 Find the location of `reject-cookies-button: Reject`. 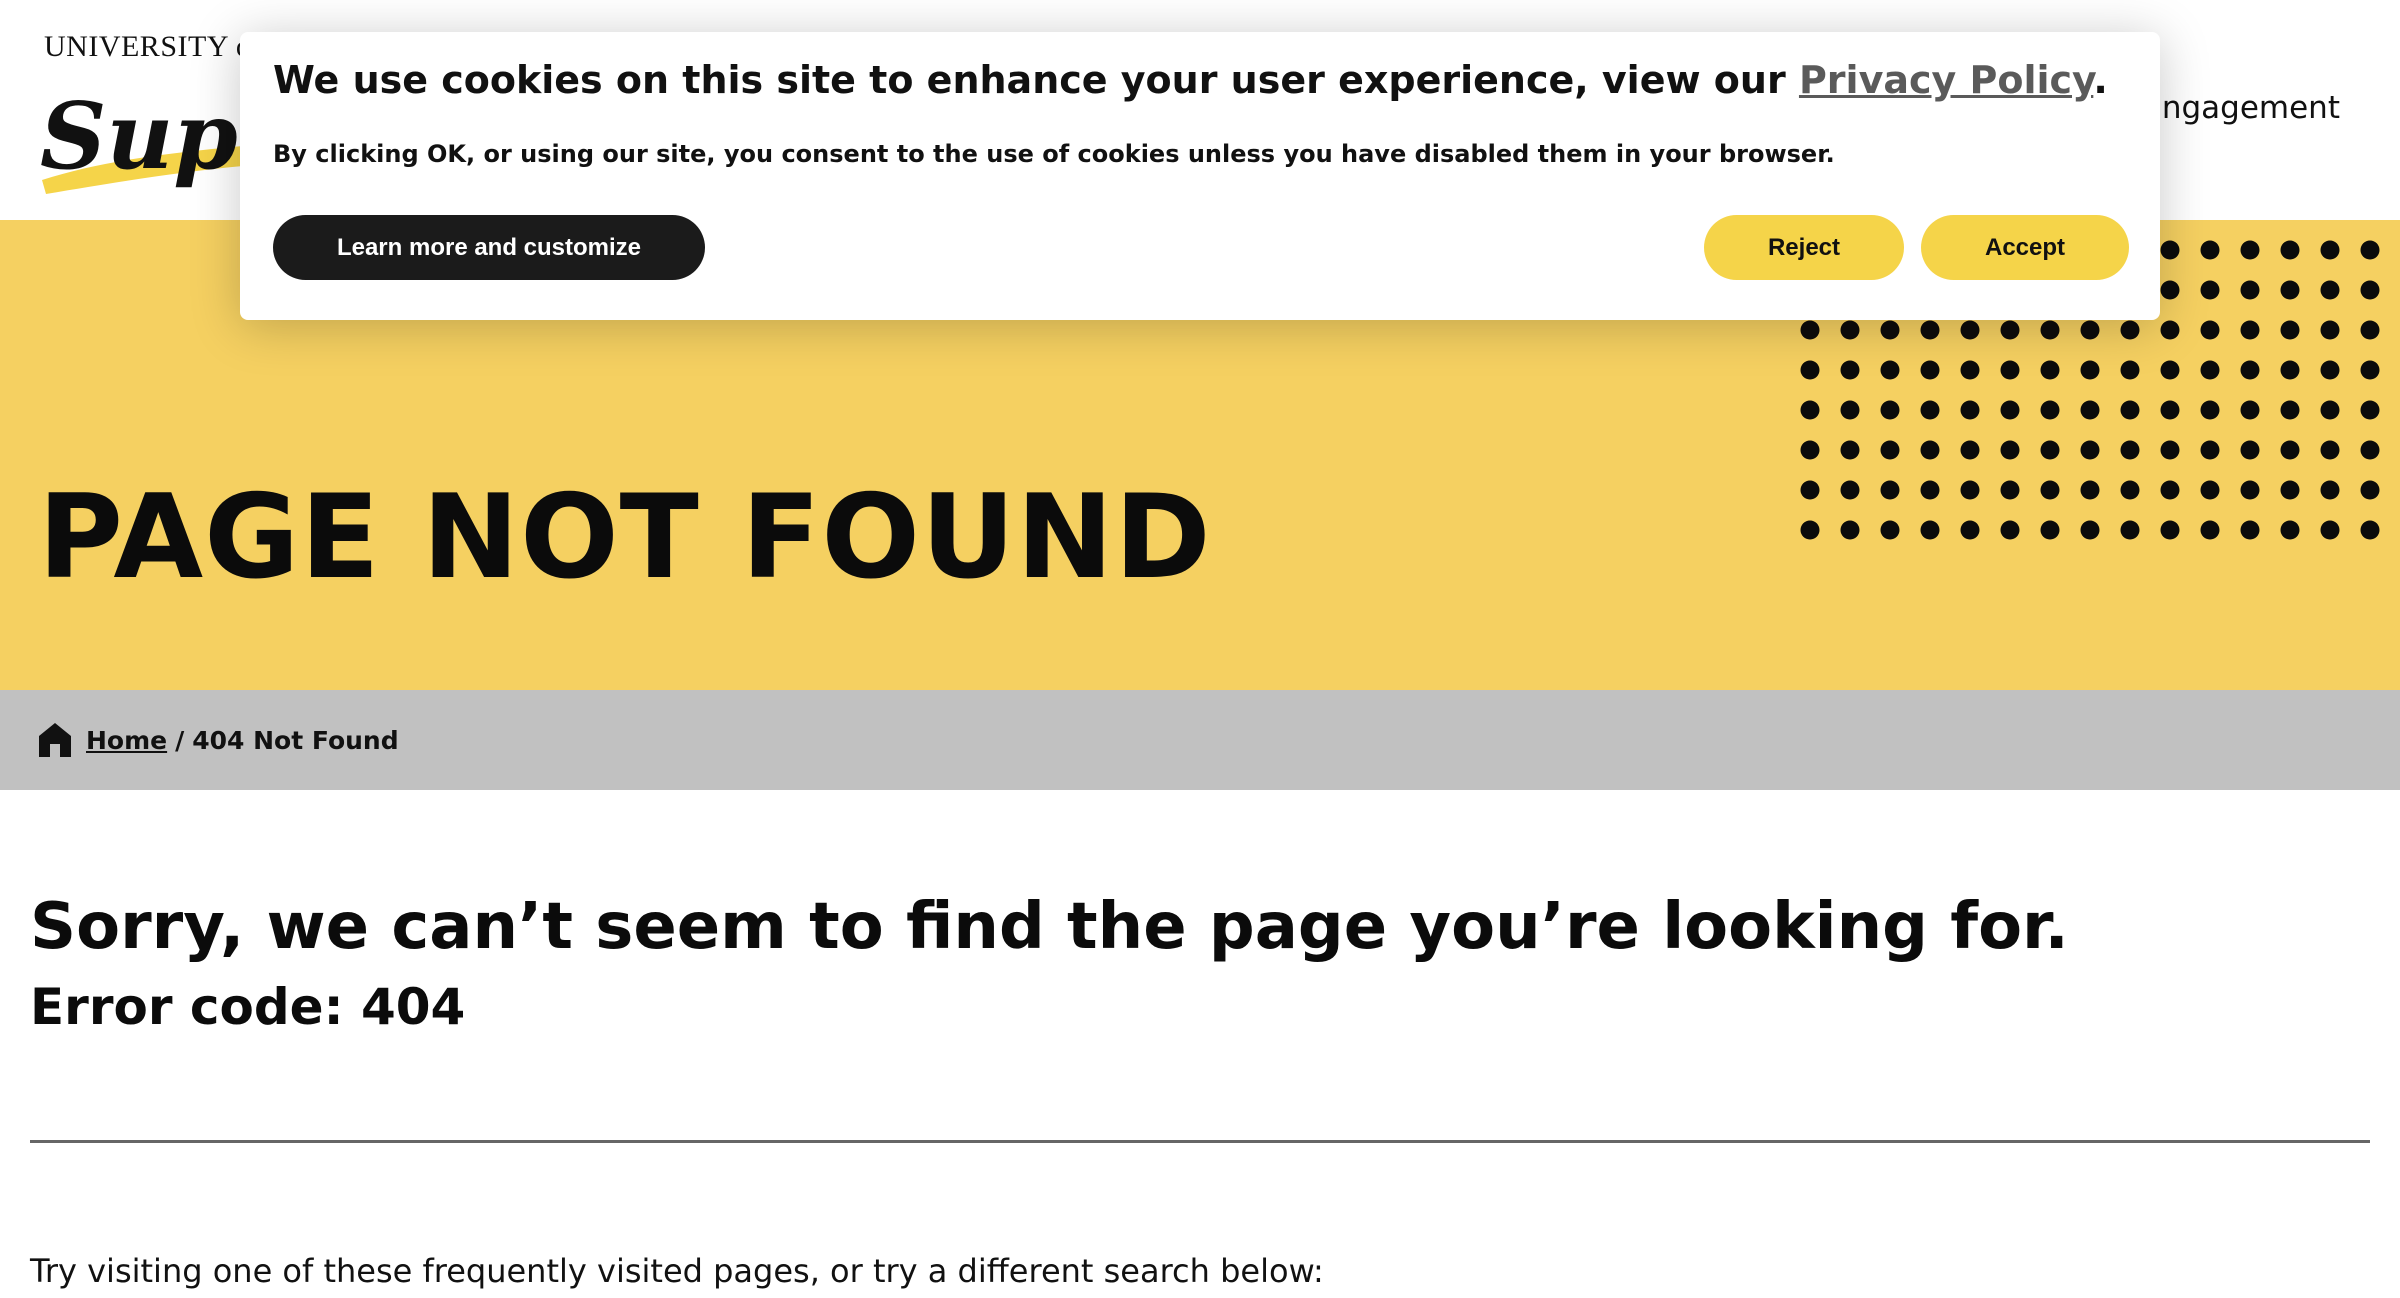

reject-cookies-button: Reject is located at coordinates (1804, 247).